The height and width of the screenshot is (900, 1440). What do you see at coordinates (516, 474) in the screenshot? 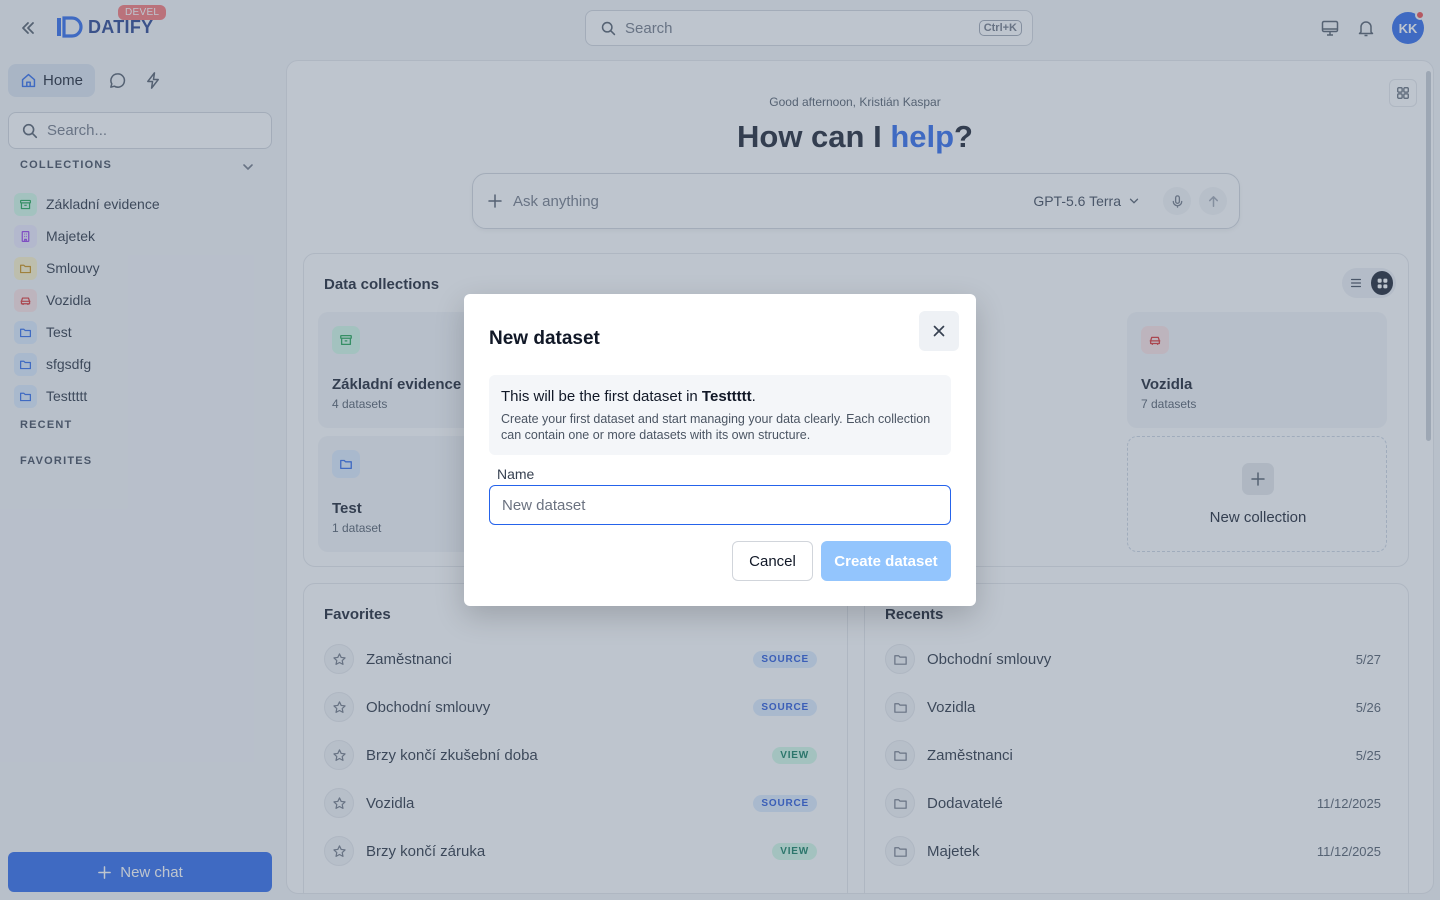
I see `name-label: Name` at bounding box center [516, 474].